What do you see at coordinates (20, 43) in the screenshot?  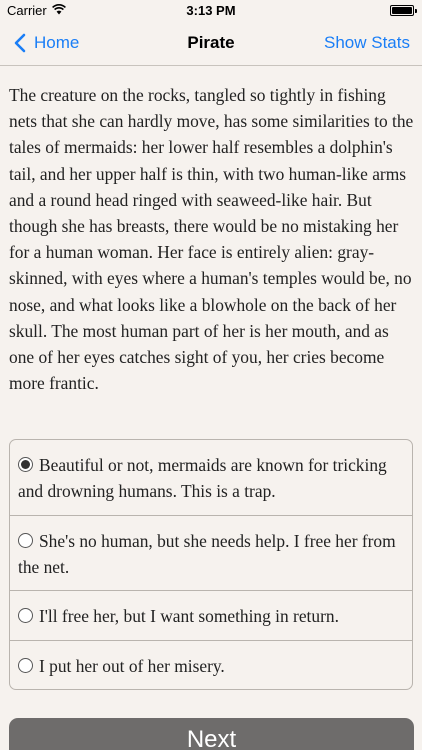 I see `chevron-left-icon` at bounding box center [20, 43].